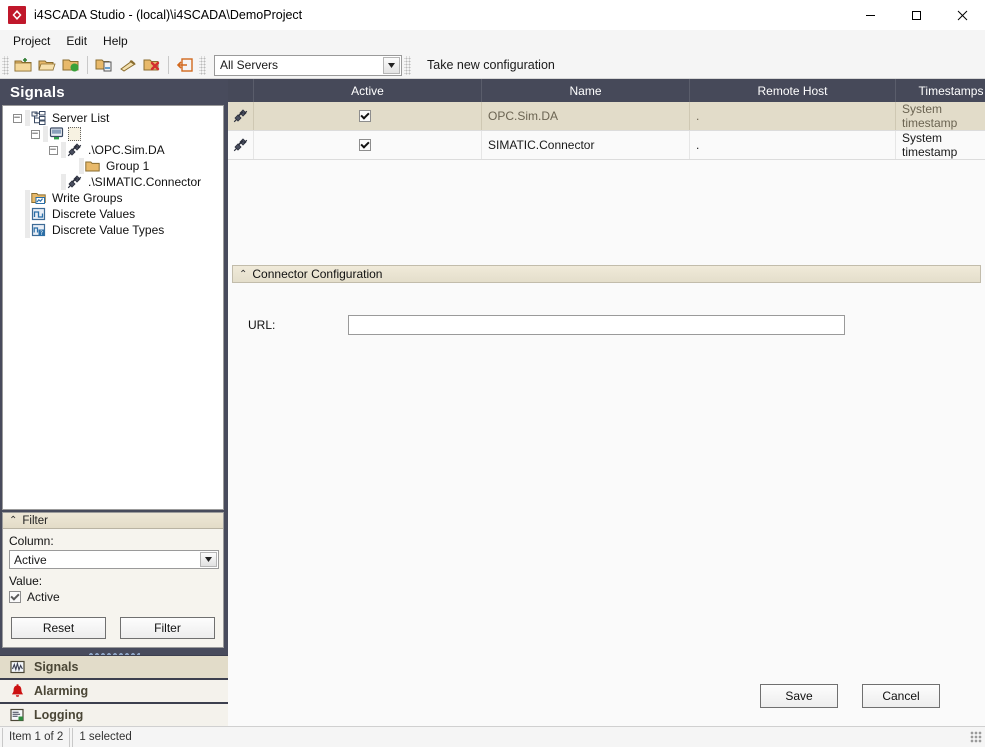  I want to click on server-filter-value: All Servers, so click(249, 65).